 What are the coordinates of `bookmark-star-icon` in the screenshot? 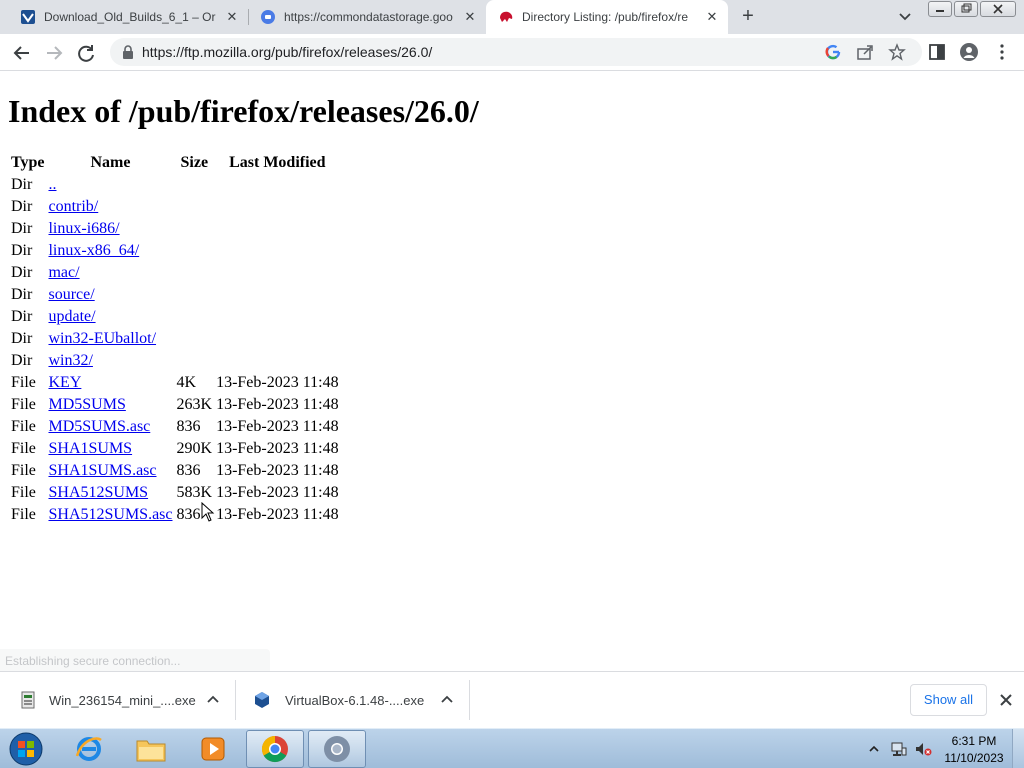 It's located at (897, 52).